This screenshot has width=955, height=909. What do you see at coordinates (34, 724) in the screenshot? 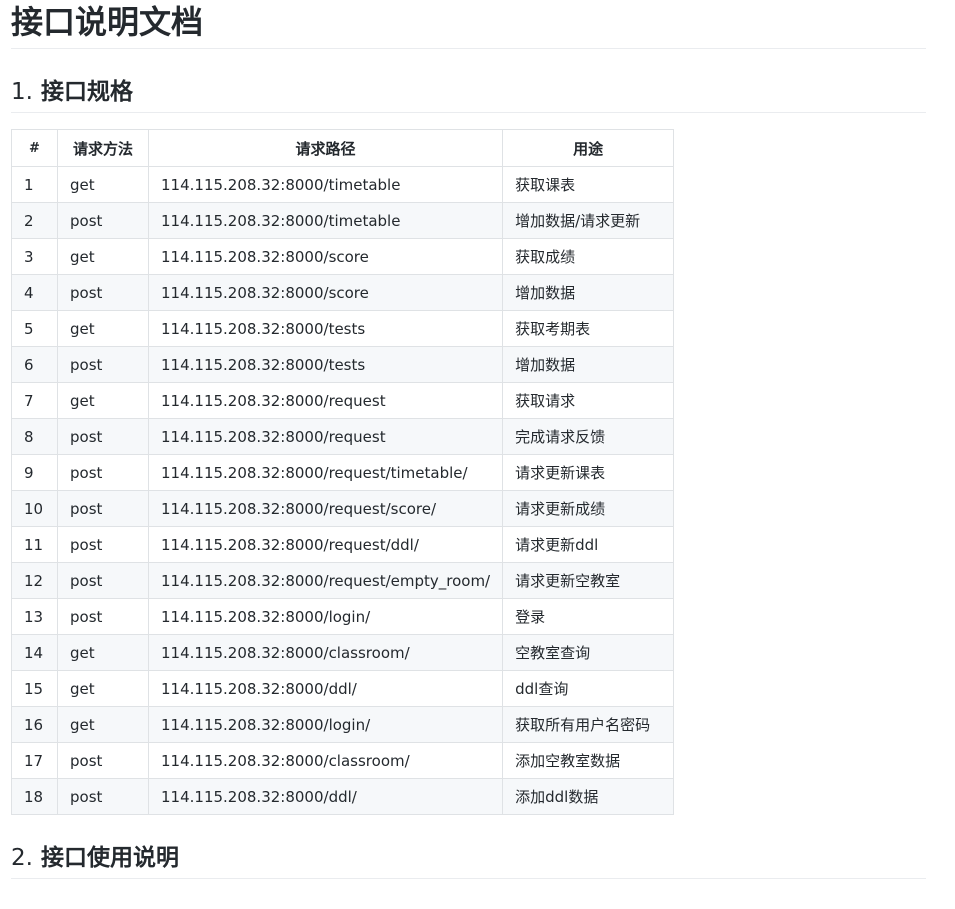
I see `cell-index: 16` at bounding box center [34, 724].